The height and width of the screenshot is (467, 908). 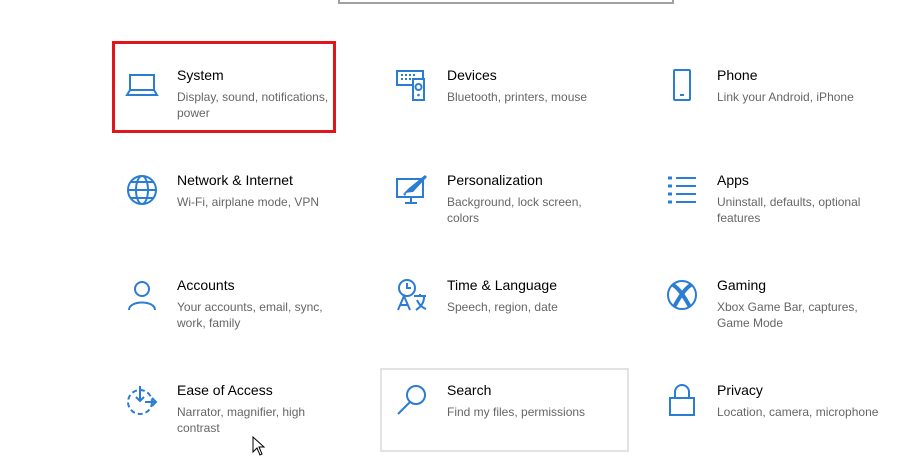 What do you see at coordinates (737, 75) in the screenshot?
I see `tile-title: Phone` at bounding box center [737, 75].